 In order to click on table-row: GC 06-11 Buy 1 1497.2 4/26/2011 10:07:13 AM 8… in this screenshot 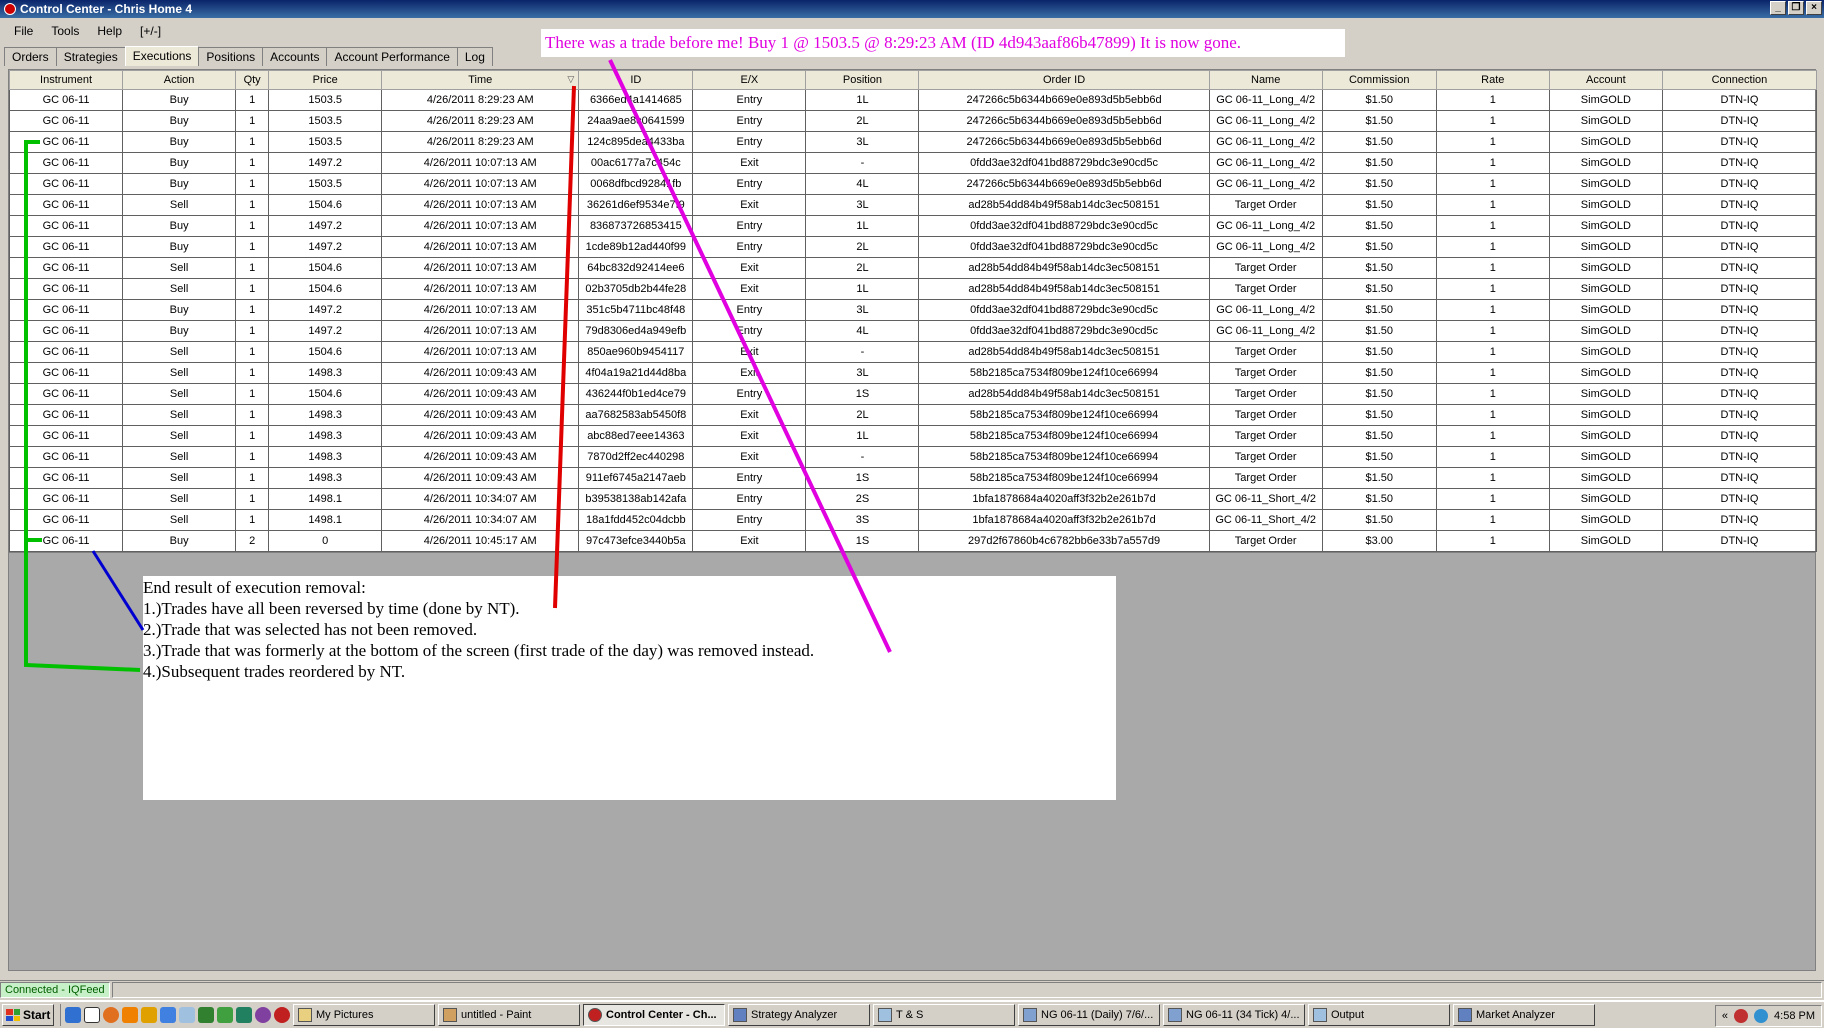, I will do `click(913, 226)`.